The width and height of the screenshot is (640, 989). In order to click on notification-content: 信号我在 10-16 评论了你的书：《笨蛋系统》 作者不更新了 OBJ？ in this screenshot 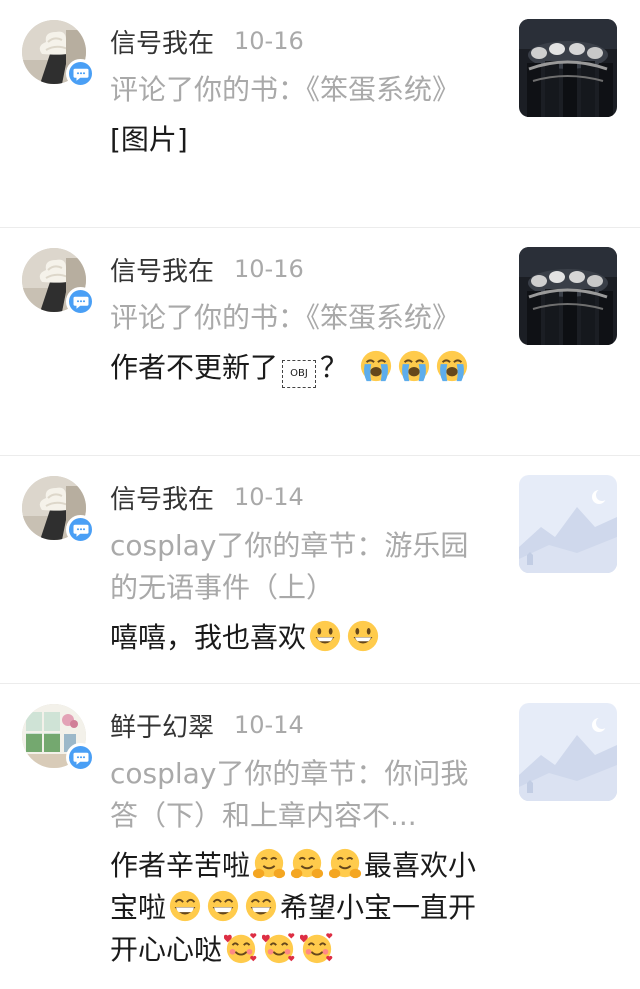, I will do `click(297, 318)`.